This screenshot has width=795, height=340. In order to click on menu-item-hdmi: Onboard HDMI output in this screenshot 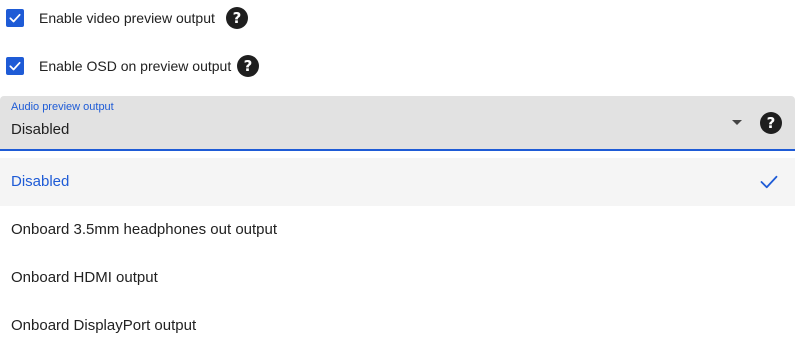, I will do `click(397, 278)`.